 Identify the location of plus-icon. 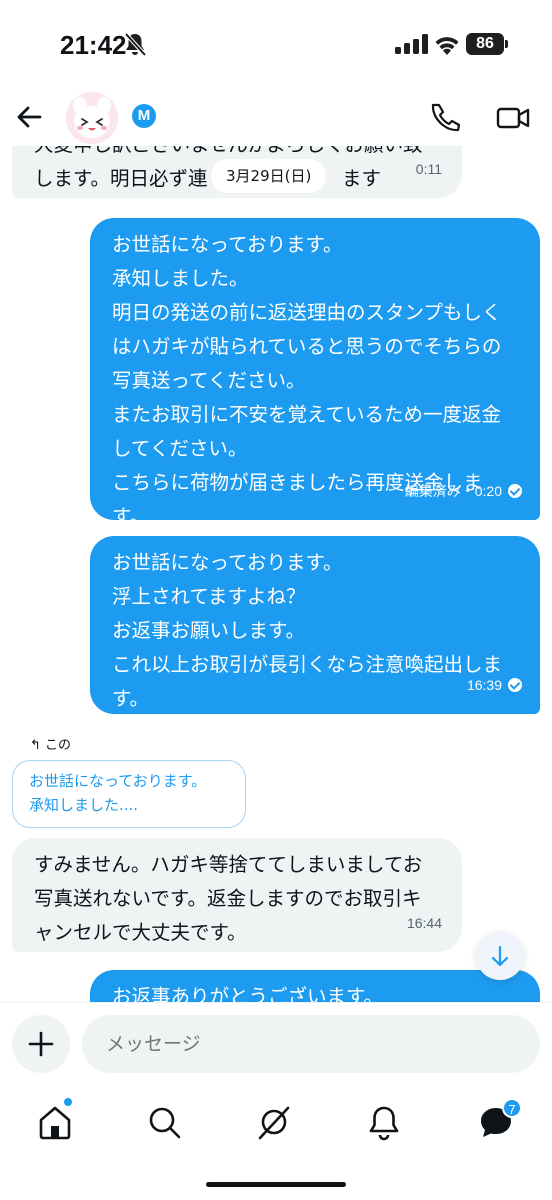
(41, 1044).